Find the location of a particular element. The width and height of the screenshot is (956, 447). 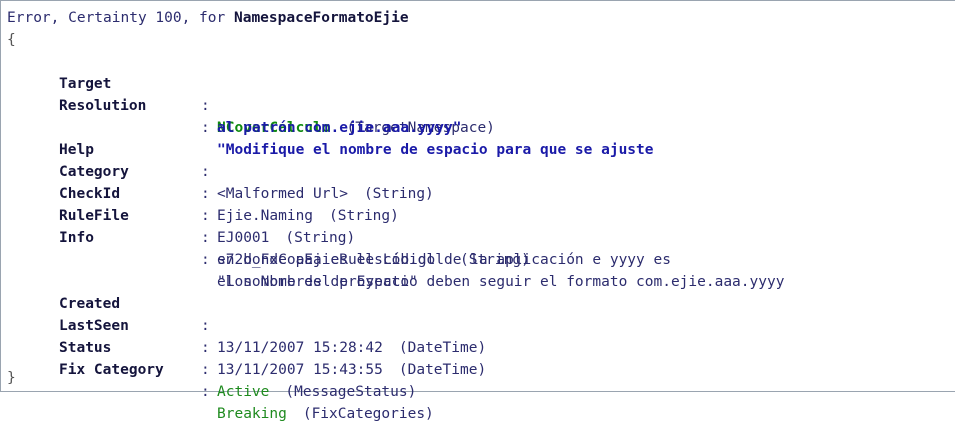

status-value: Active is located at coordinates (243, 392).